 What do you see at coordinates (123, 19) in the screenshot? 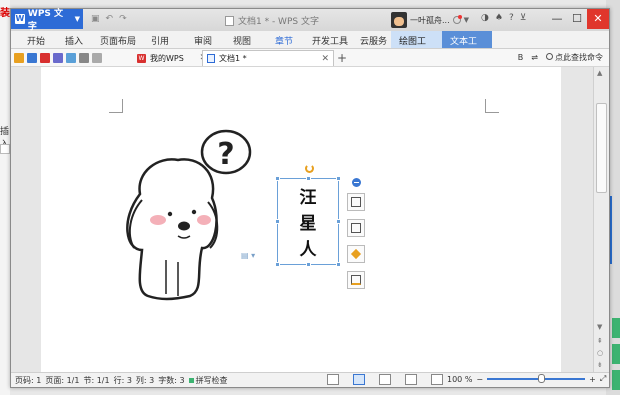
I see `redo-icon: ↷` at bounding box center [123, 19].